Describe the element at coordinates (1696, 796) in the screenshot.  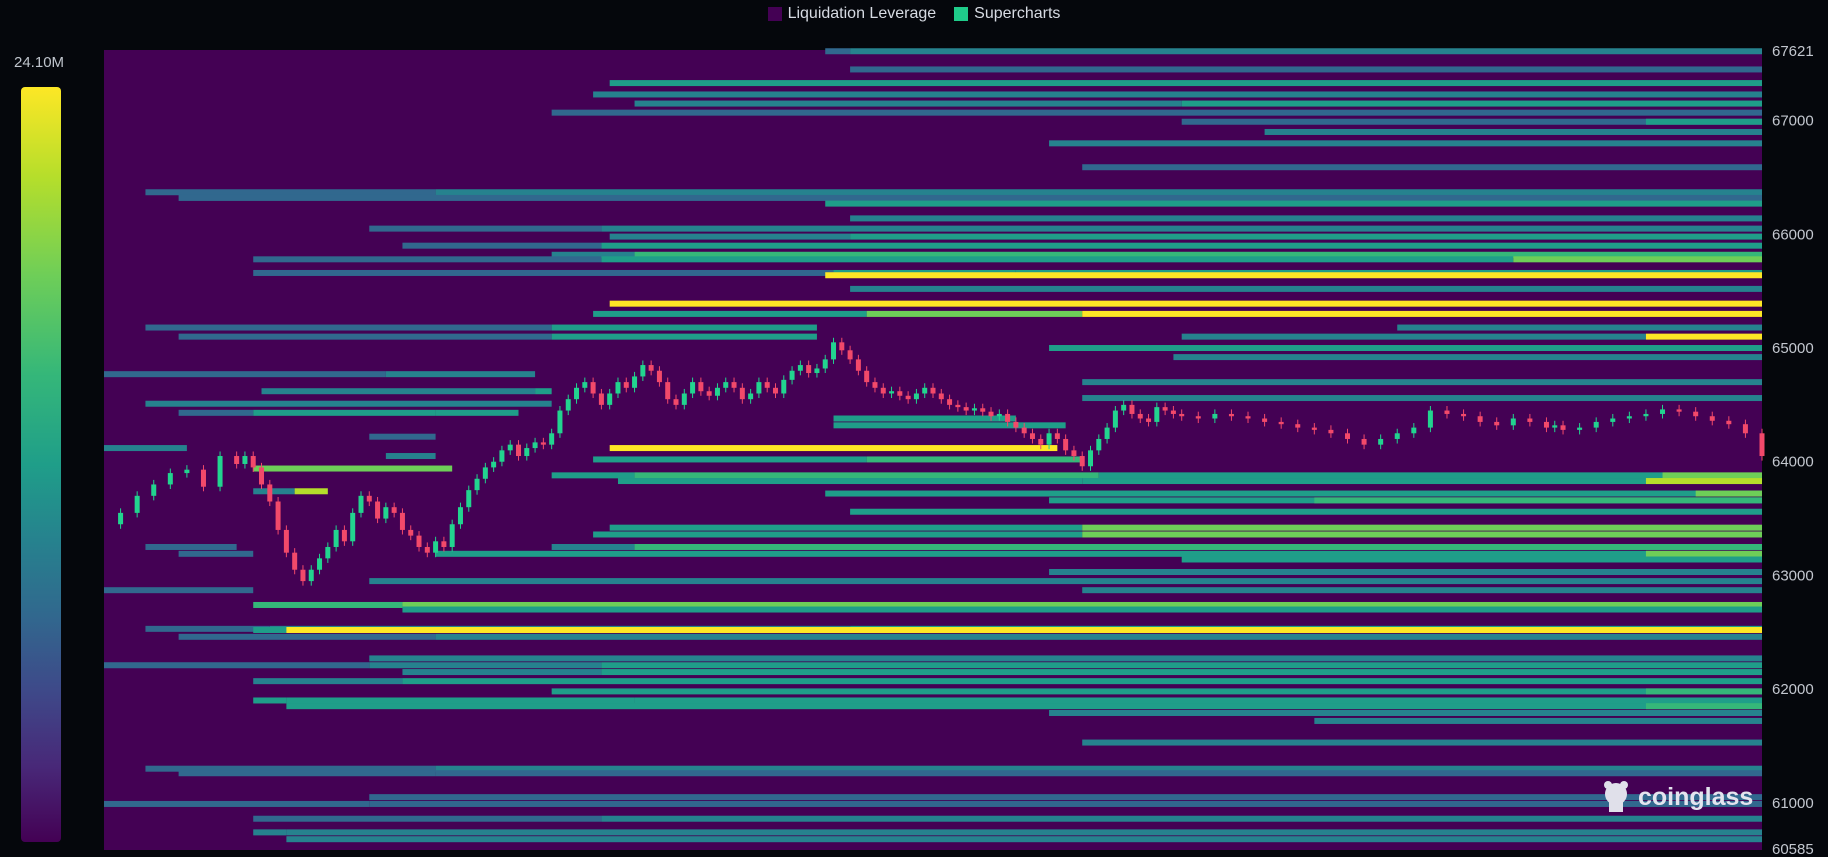
I see `coinglass-wordmark: coinglass` at that location.